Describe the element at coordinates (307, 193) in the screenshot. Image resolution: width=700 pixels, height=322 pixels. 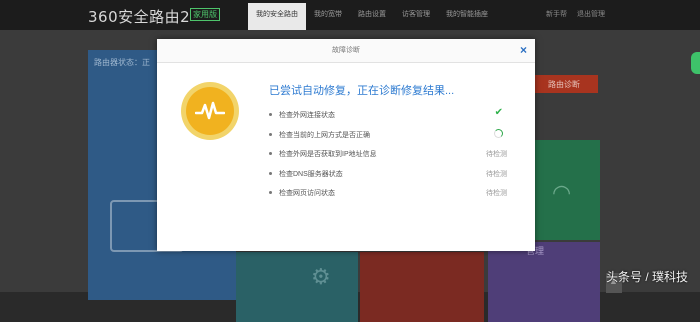
I see `check-label: 检查网页访问状态` at that location.